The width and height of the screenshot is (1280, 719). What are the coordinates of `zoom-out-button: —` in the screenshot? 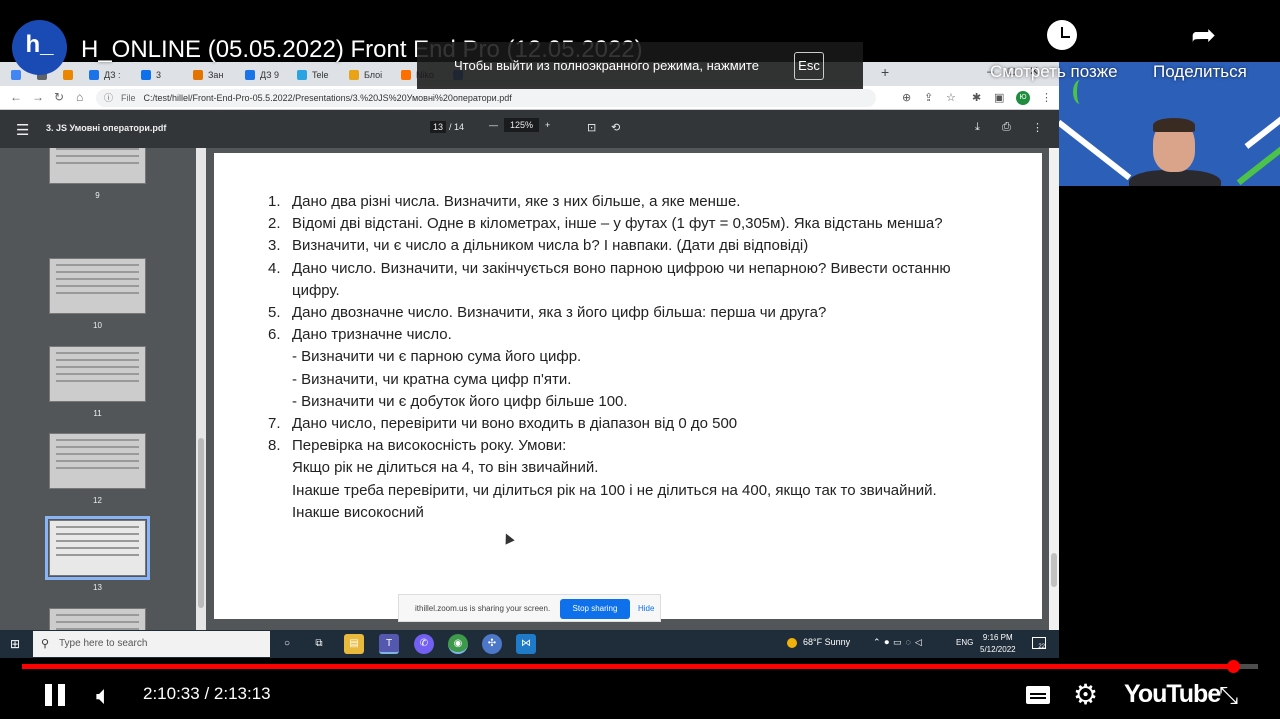 It's located at (493, 125).